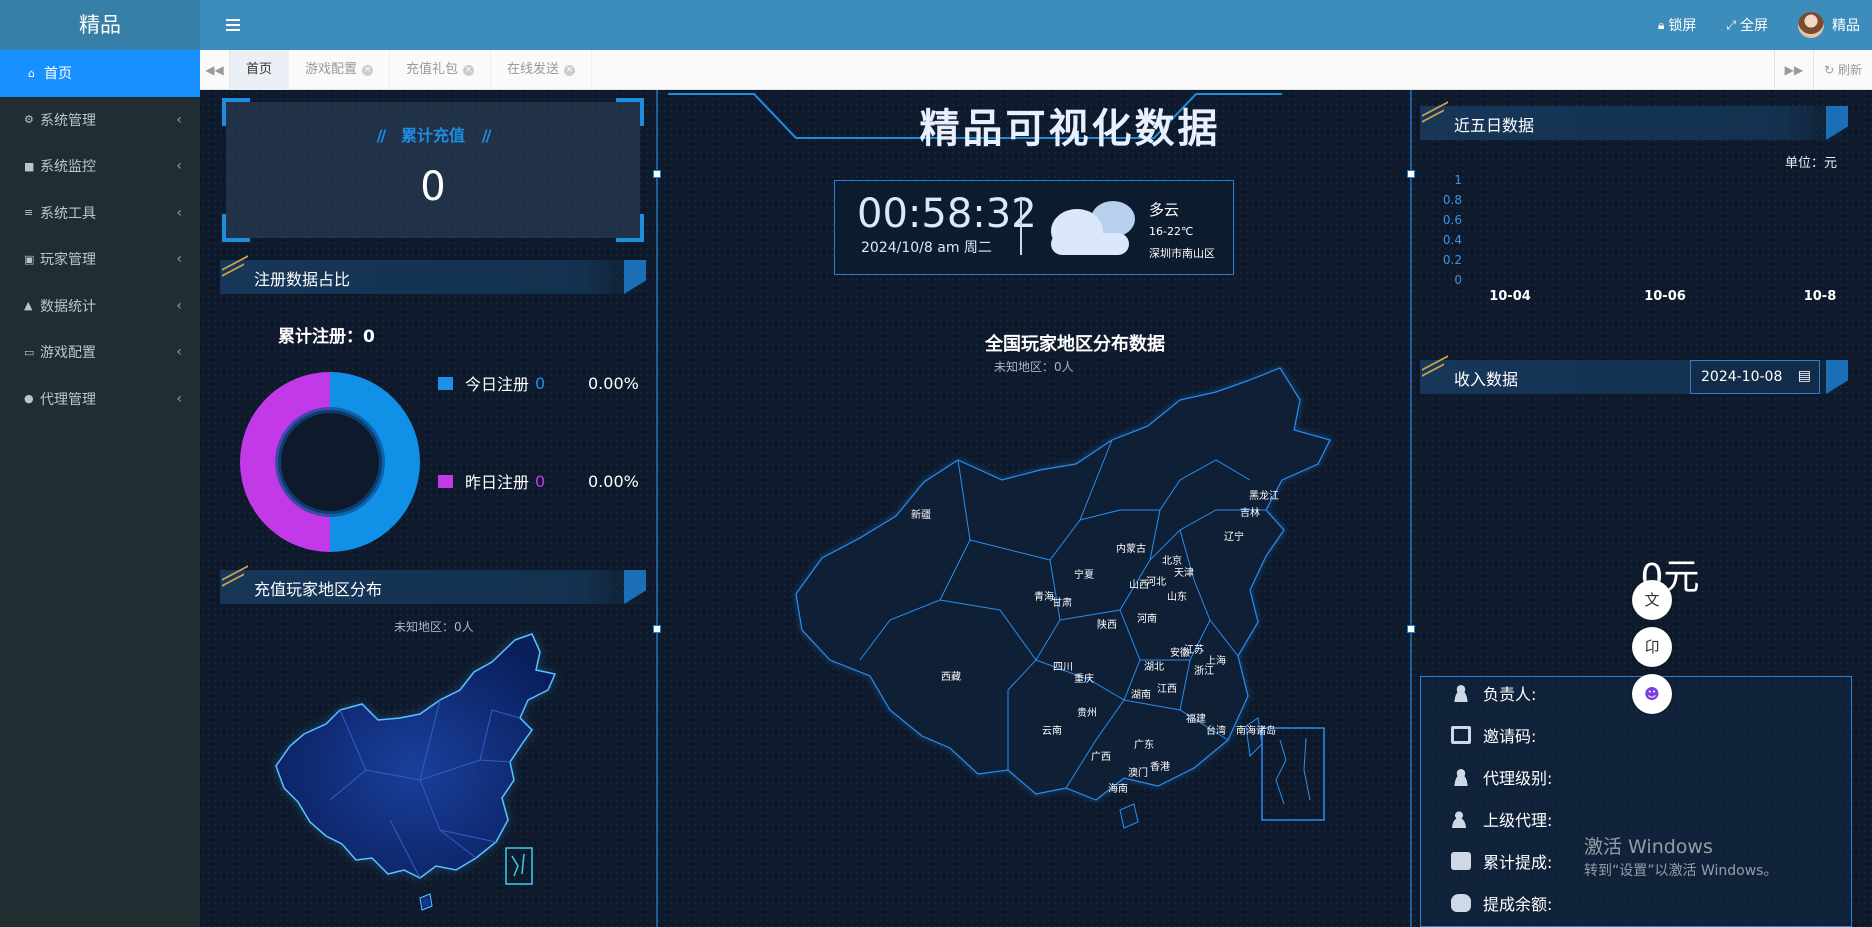 This screenshot has height=927, width=1872. Describe the element at coordinates (1652, 600) in the screenshot. I see `translate-icon: 文` at that location.